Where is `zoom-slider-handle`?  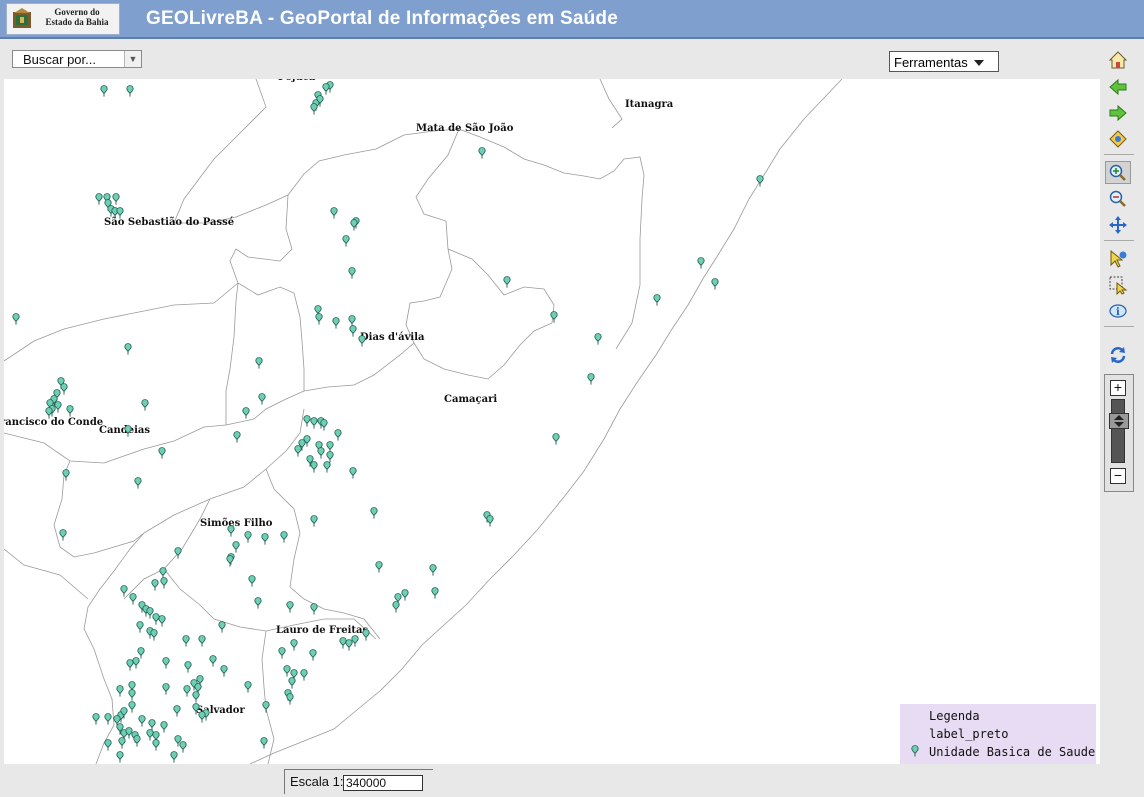
zoom-slider-handle is located at coordinates (1119, 421).